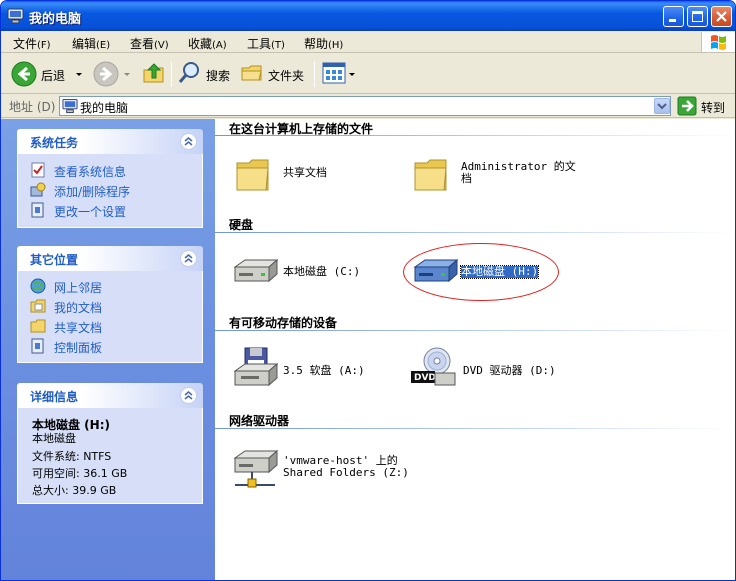 This screenshot has width=736, height=581. I want to click on menu-help: 帮助(H), so click(323, 43).